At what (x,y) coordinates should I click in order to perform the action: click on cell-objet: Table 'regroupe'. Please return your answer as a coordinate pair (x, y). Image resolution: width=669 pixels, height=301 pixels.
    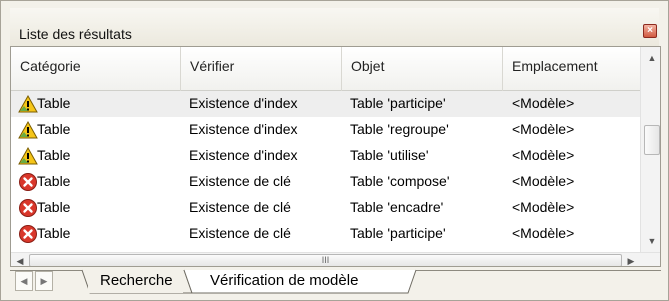
    Looking at the image, I should click on (399, 129).